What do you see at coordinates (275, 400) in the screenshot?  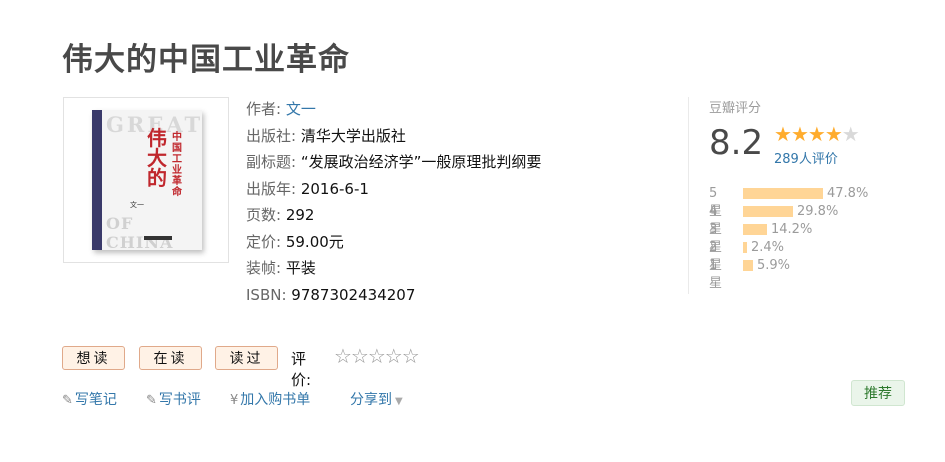 I see `add-cart-label: 加入购书单` at bounding box center [275, 400].